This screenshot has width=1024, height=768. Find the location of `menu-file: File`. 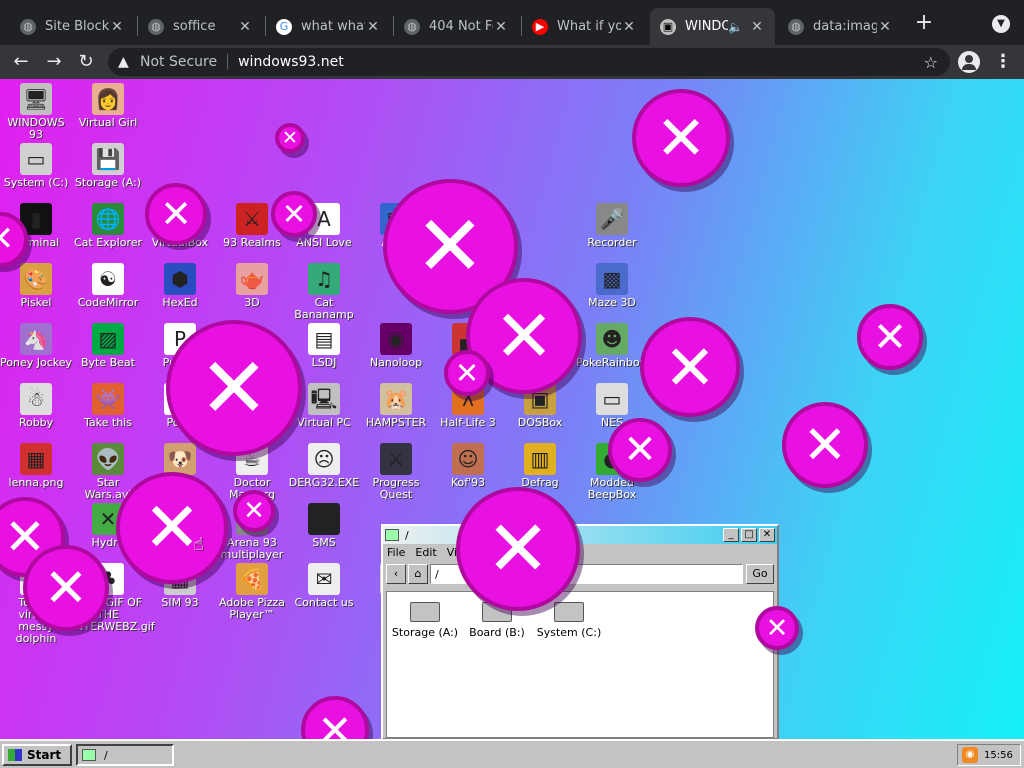

menu-file: File is located at coordinates (396, 552).